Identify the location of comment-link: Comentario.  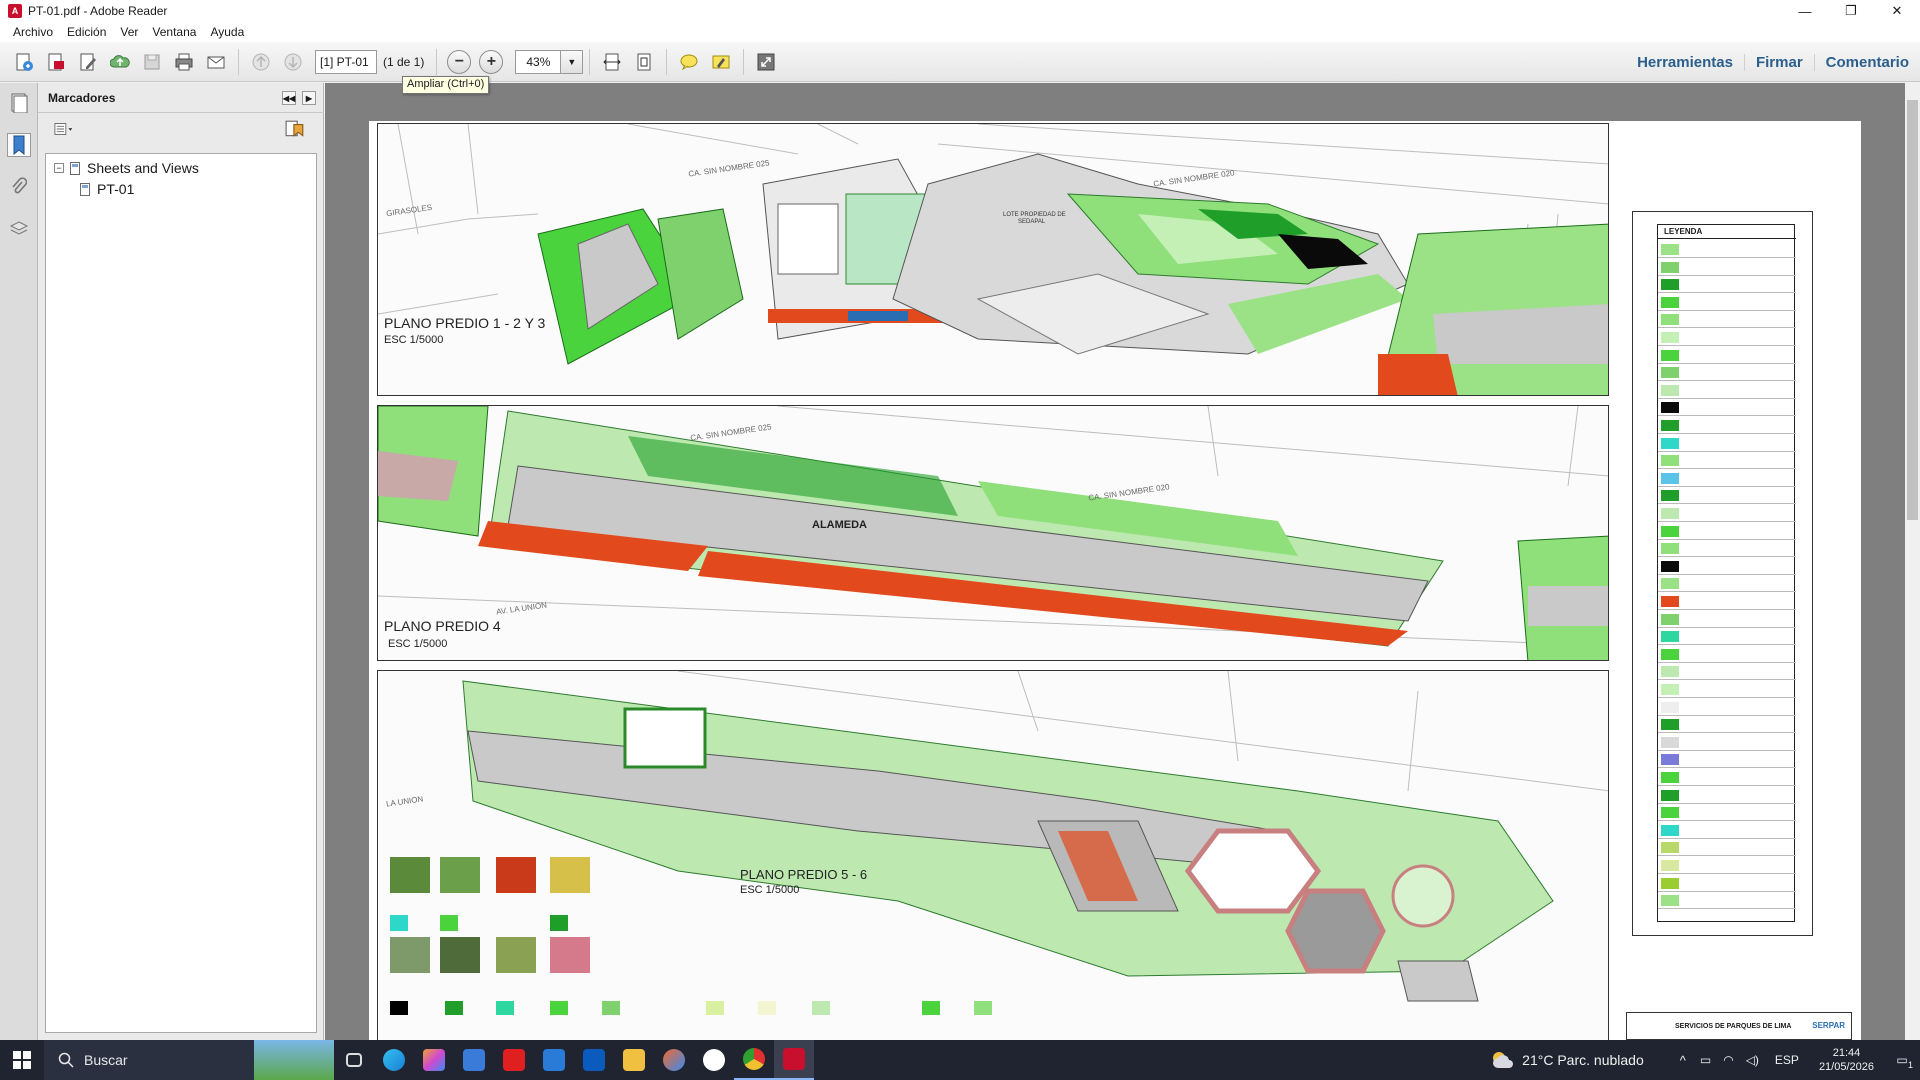
(1866, 62).